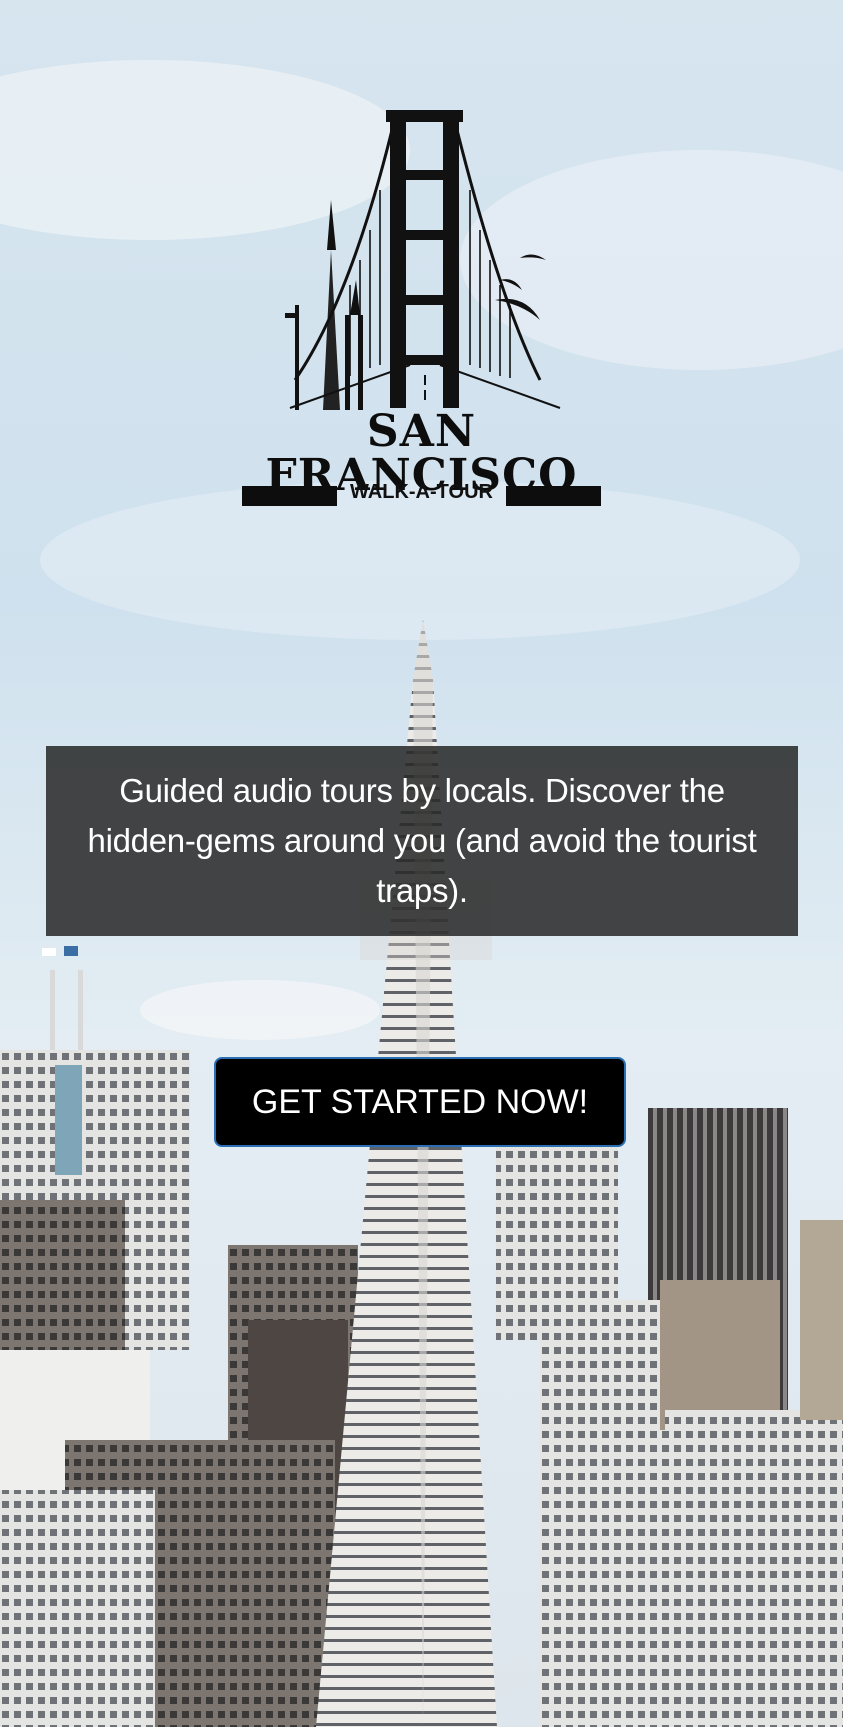 This screenshot has height=1727, width=843. I want to click on get-started-button: GET STARTED NOW!, so click(420, 1102).